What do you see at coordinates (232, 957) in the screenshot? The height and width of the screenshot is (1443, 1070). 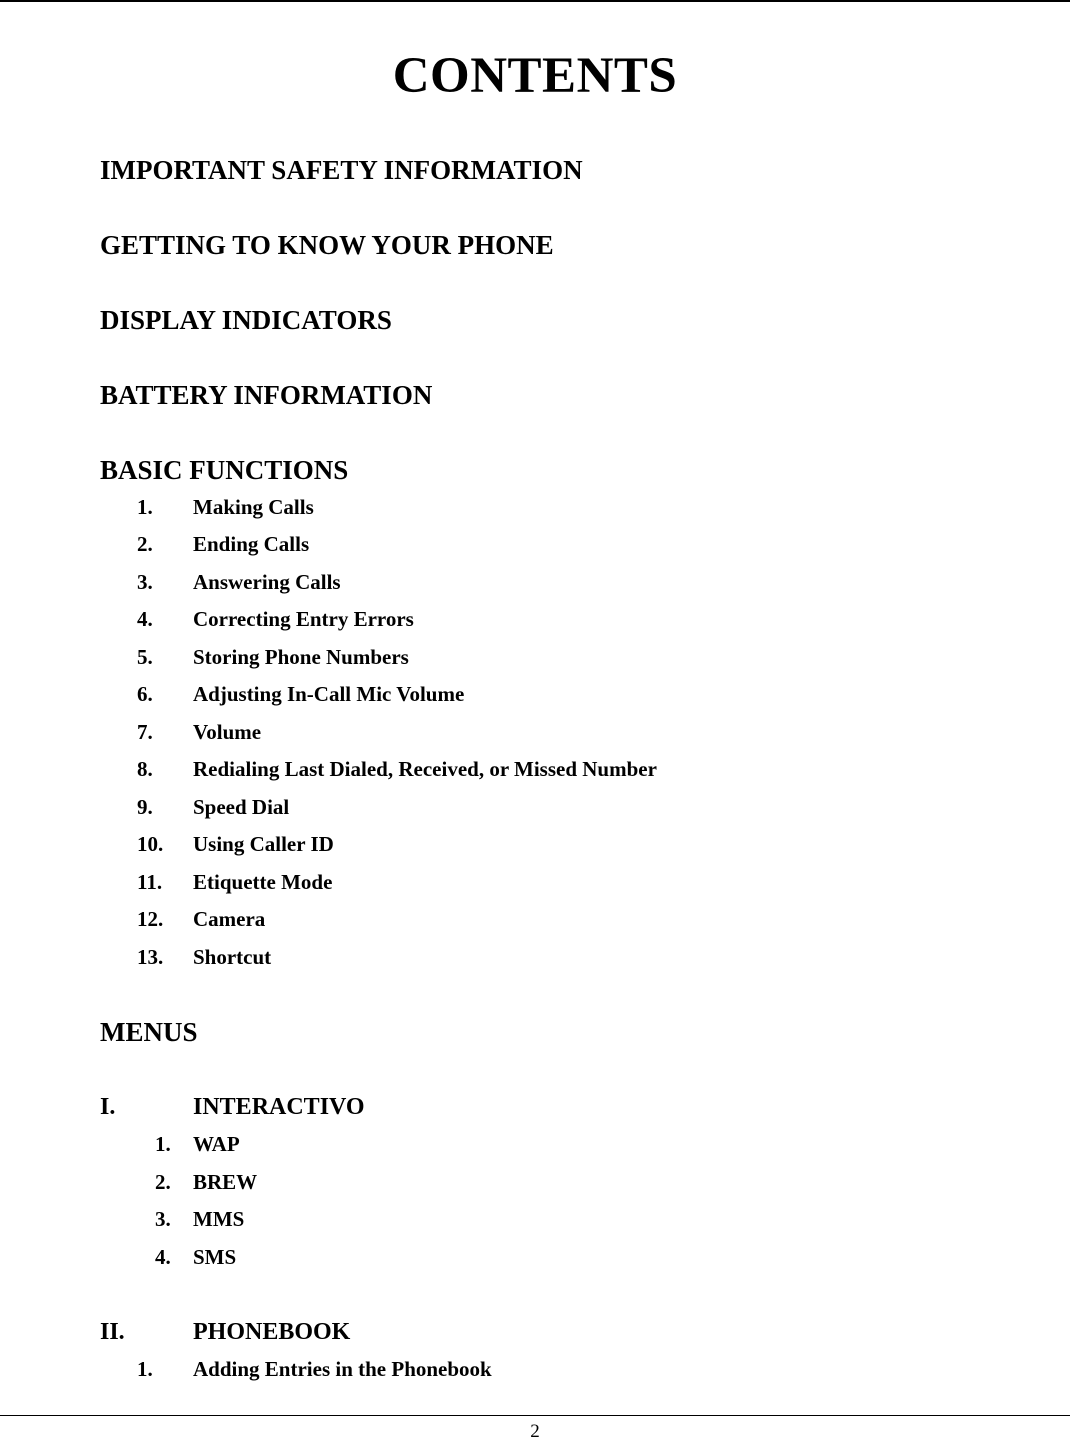 I see `item-label: Shortcut` at bounding box center [232, 957].